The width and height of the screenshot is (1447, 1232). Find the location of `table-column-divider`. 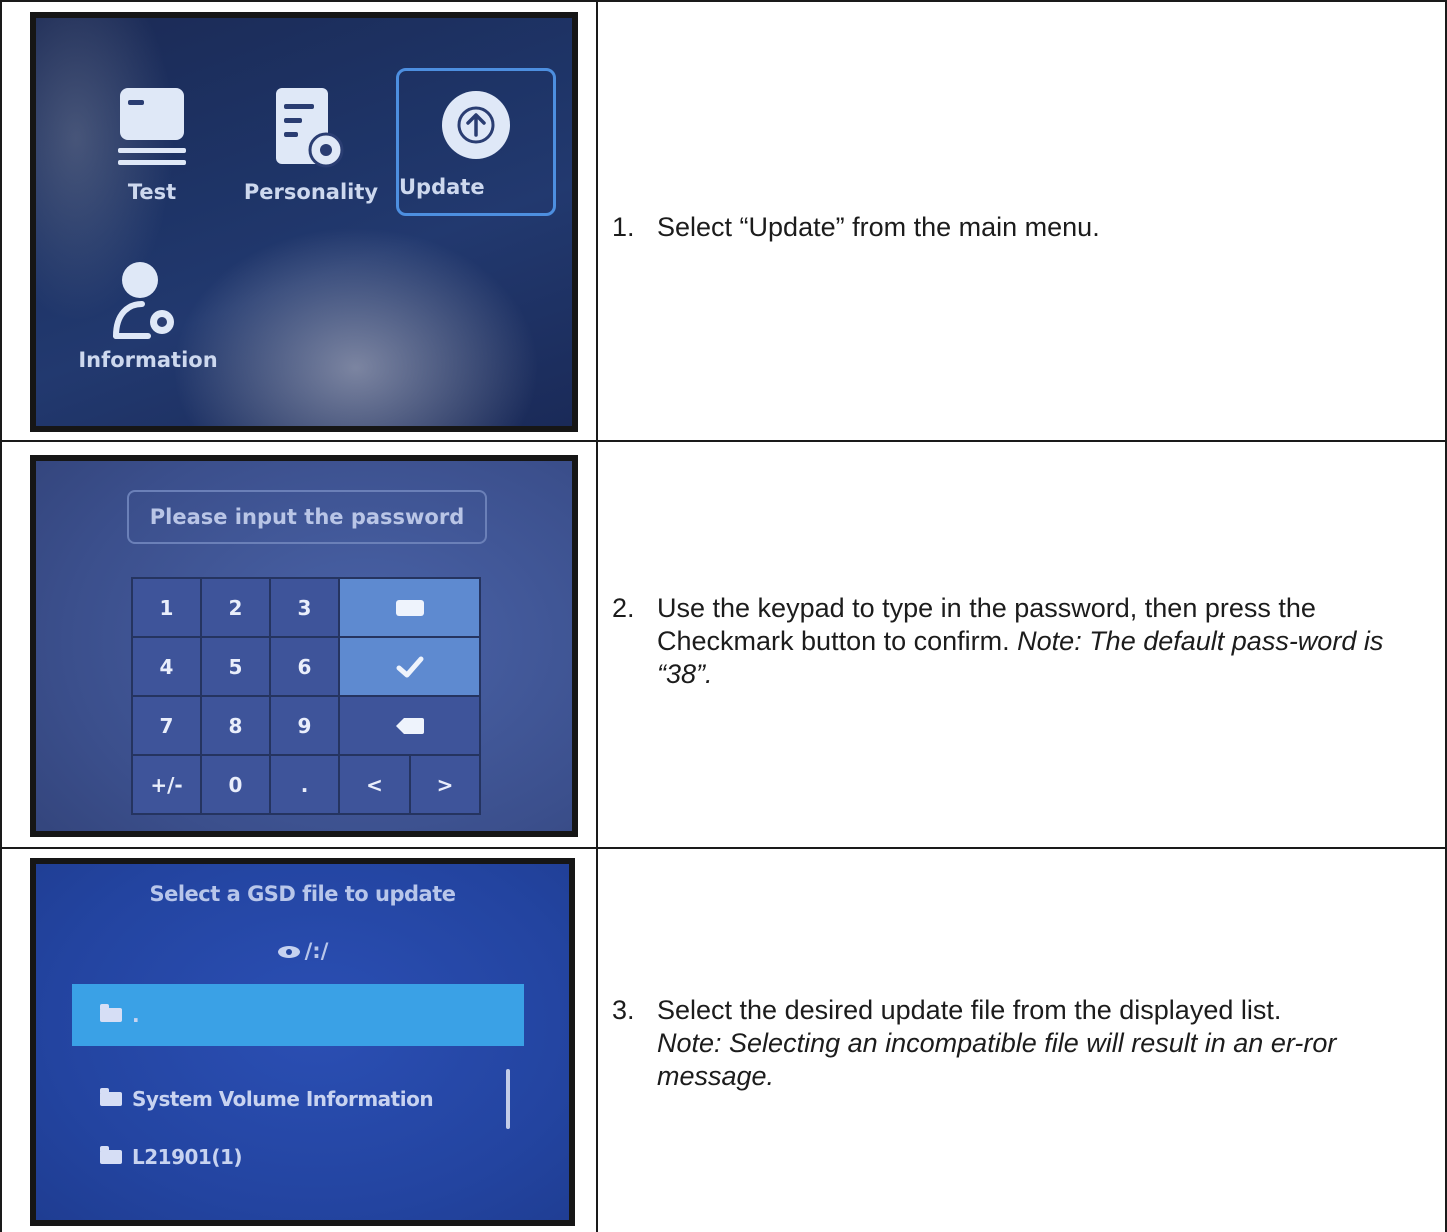

table-column-divider is located at coordinates (597, 616).